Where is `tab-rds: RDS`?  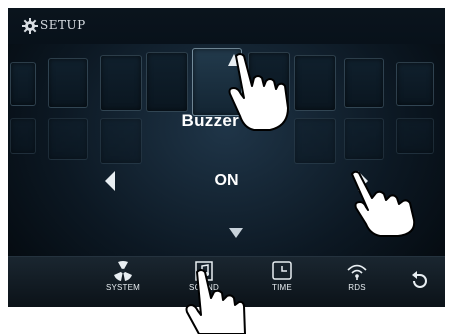
tab-rds: RDS is located at coordinates (357, 283).